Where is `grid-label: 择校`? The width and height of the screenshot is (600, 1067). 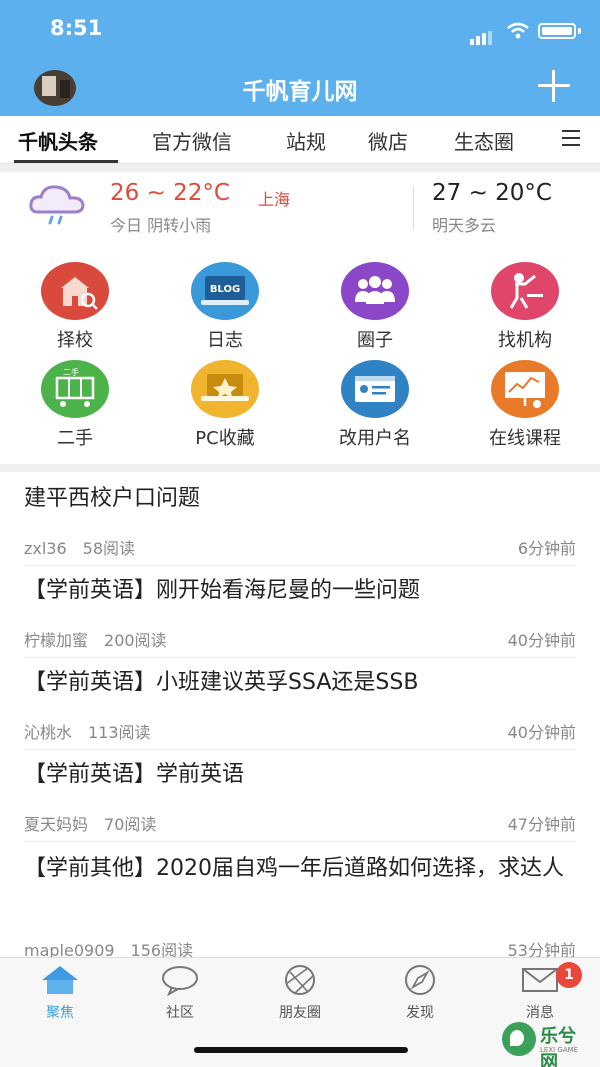 grid-label: 择校 is located at coordinates (75, 340).